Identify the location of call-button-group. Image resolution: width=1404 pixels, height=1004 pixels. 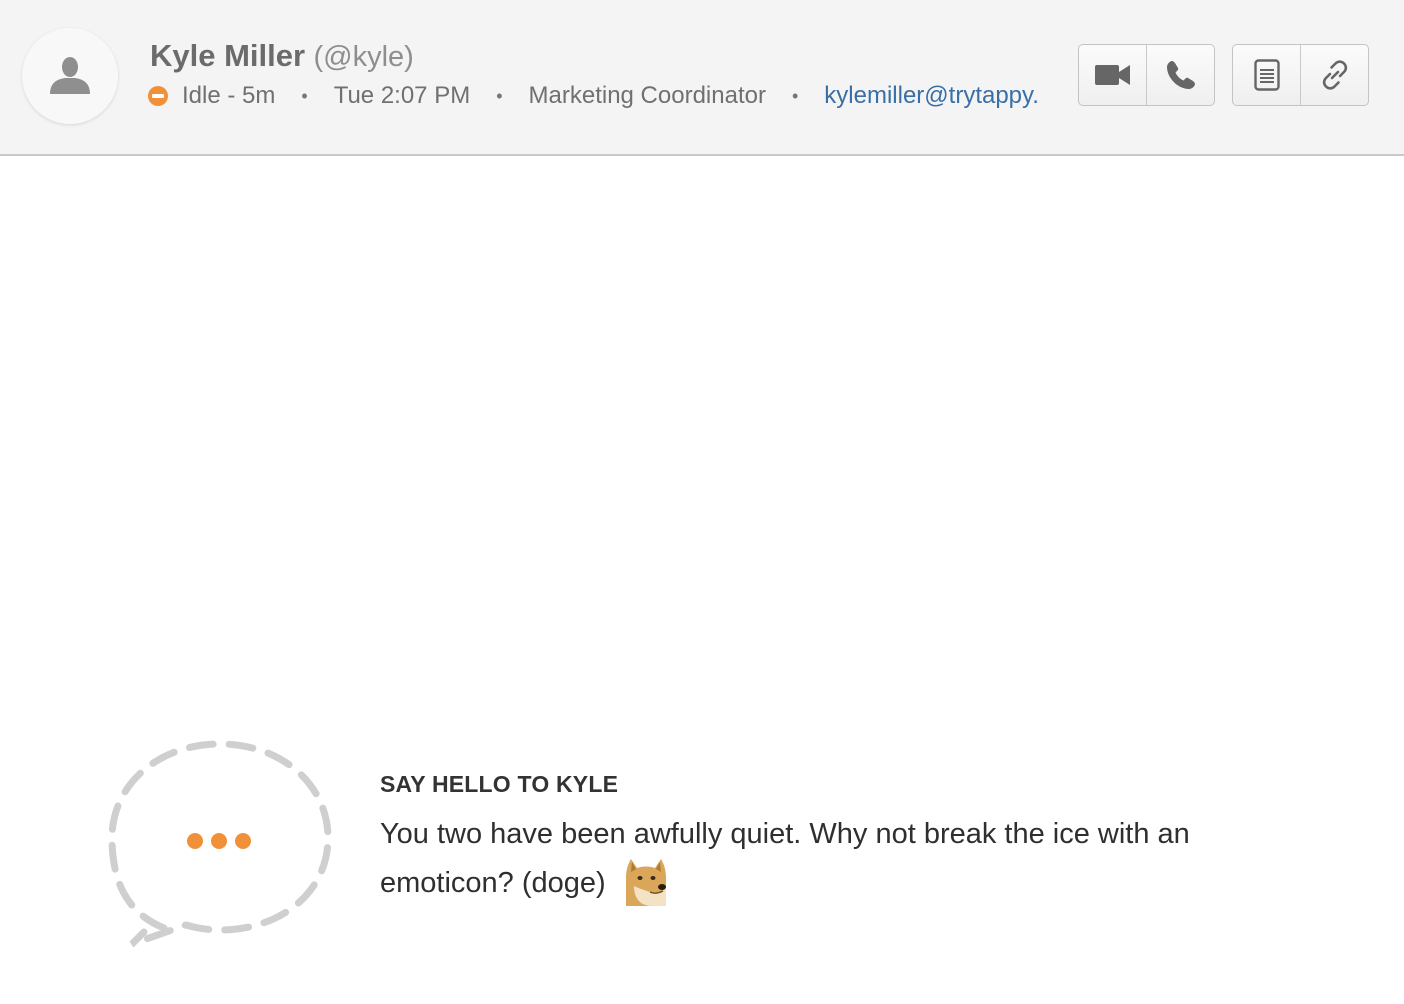
(1146, 75).